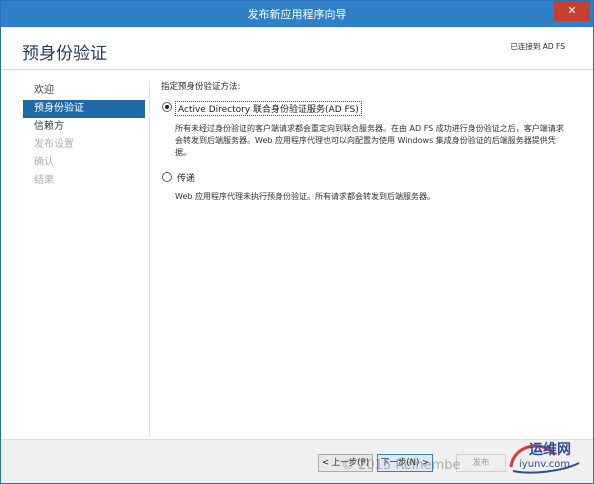 This screenshot has height=484, width=594. Describe the element at coordinates (481, 463) in the screenshot. I see `publish-button: 发布` at that location.